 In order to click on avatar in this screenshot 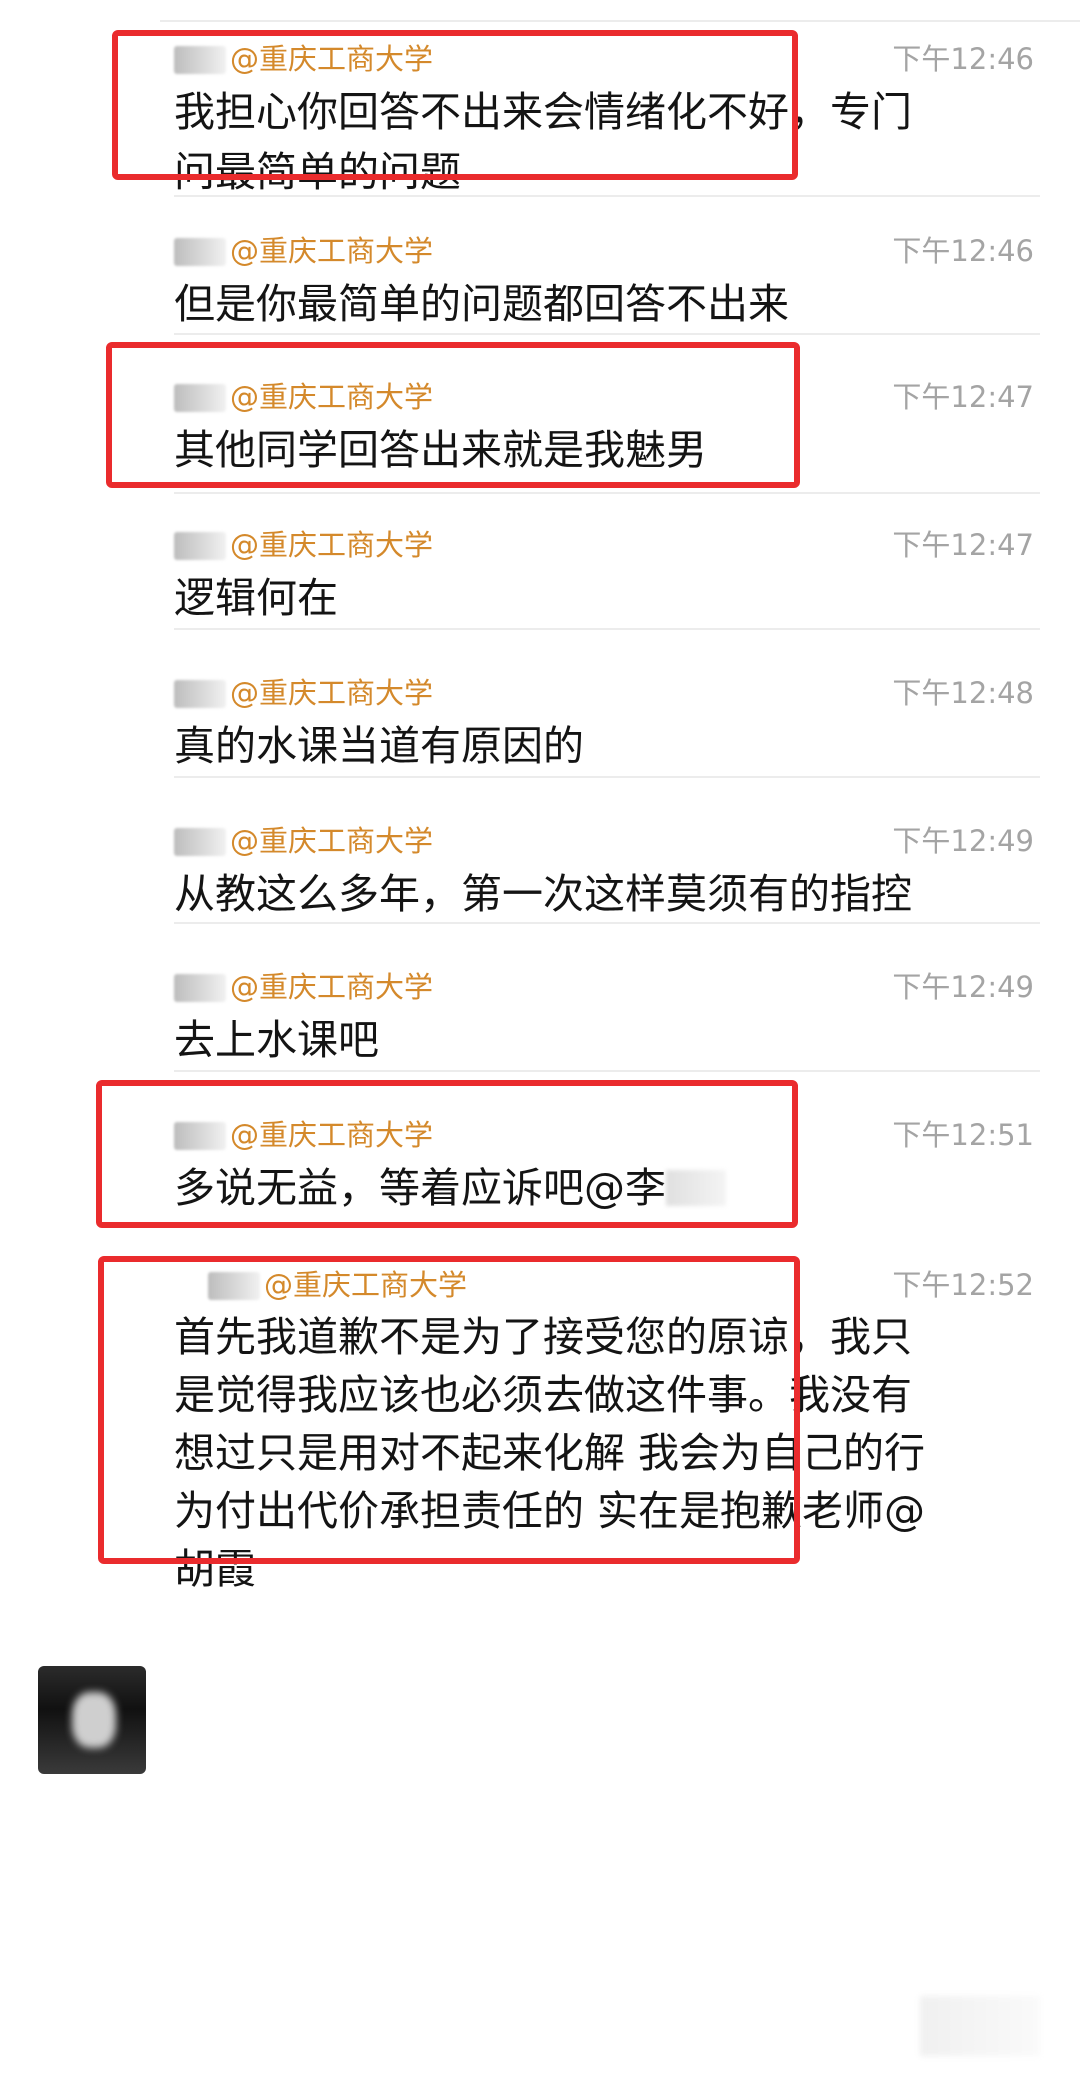, I will do `click(92, 1720)`.